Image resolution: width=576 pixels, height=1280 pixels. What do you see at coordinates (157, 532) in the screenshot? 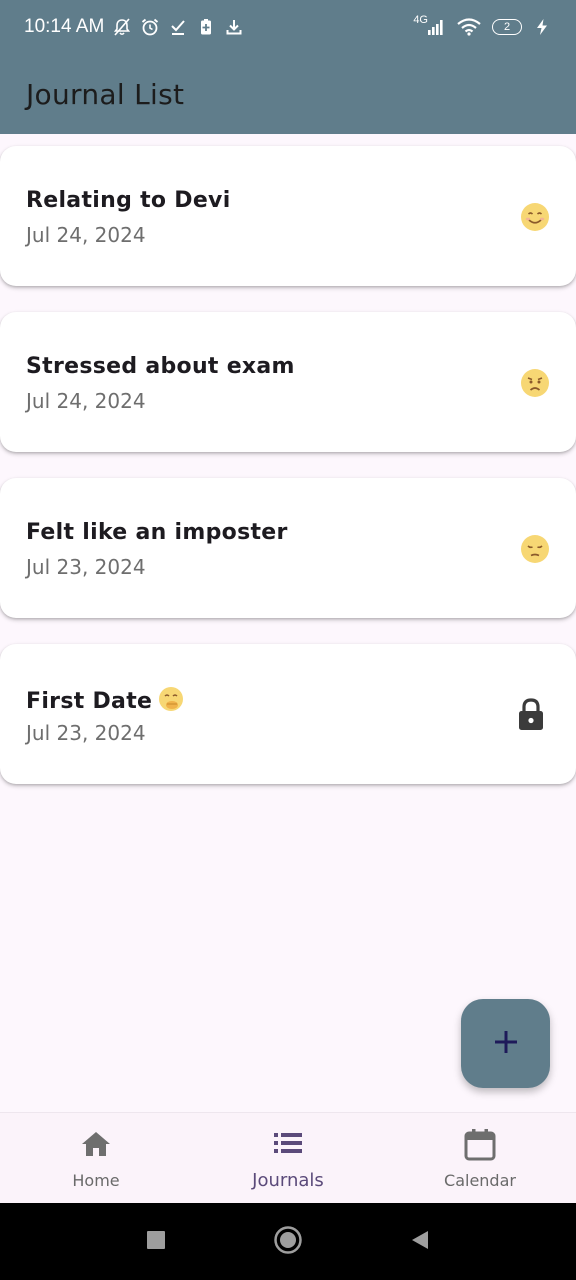
I see `journal-title: Felt like an imposter` at bounding box center [157, 532].